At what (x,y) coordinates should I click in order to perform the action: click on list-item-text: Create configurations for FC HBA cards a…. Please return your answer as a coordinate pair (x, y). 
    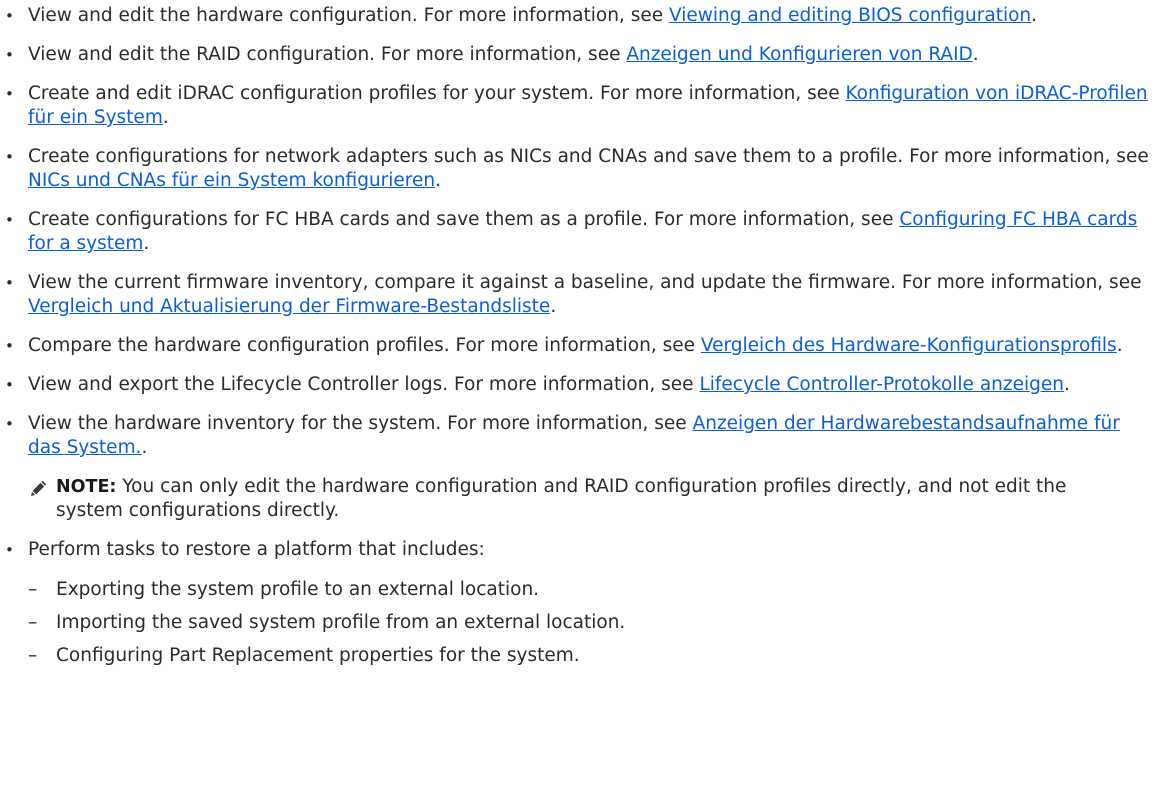
    Looking at the image, I should click on (593, 232).